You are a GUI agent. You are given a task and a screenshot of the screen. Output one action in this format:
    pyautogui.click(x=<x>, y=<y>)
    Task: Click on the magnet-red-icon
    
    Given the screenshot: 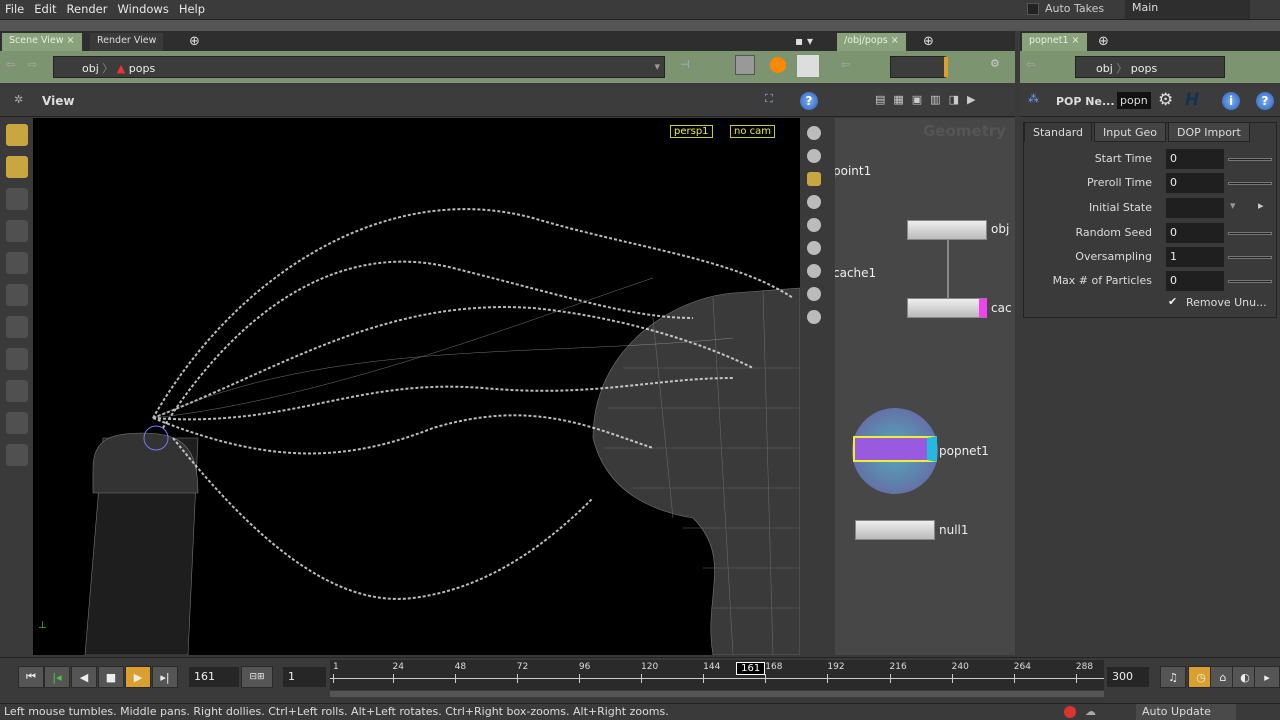 What is the action you would take?
    pyautogui.click(x=16, y=423)
    